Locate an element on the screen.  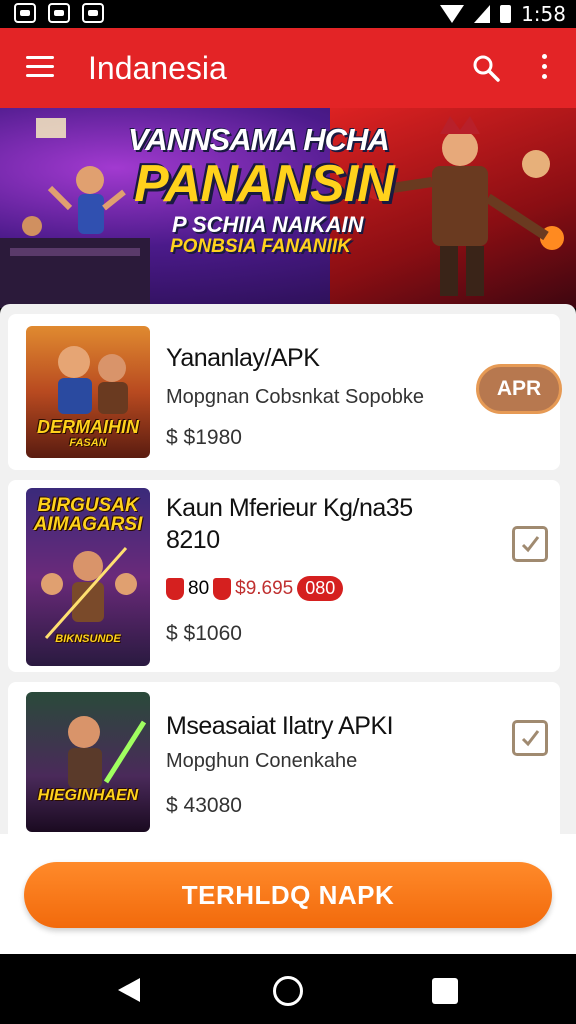
thumbnail-caption-small: BIKNSUNDE is located at coordinates (88, 639).